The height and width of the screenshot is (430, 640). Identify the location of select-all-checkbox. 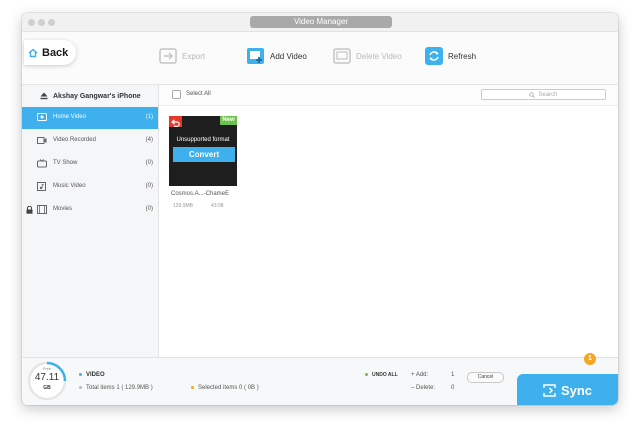
(176, 94).